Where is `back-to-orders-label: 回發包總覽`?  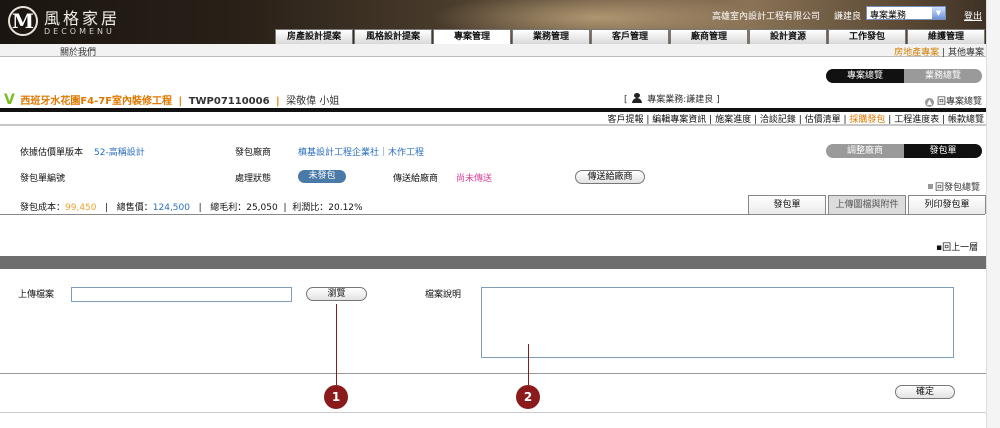
back-to-orders-label: 回發包總覽 is located at coordinates (958, 188).